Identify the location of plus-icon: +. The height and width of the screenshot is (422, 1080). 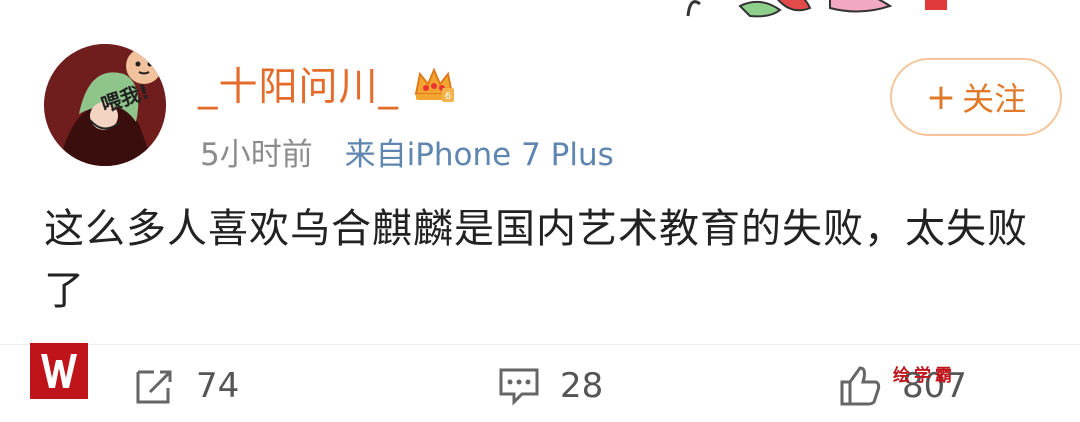
(941, 97).